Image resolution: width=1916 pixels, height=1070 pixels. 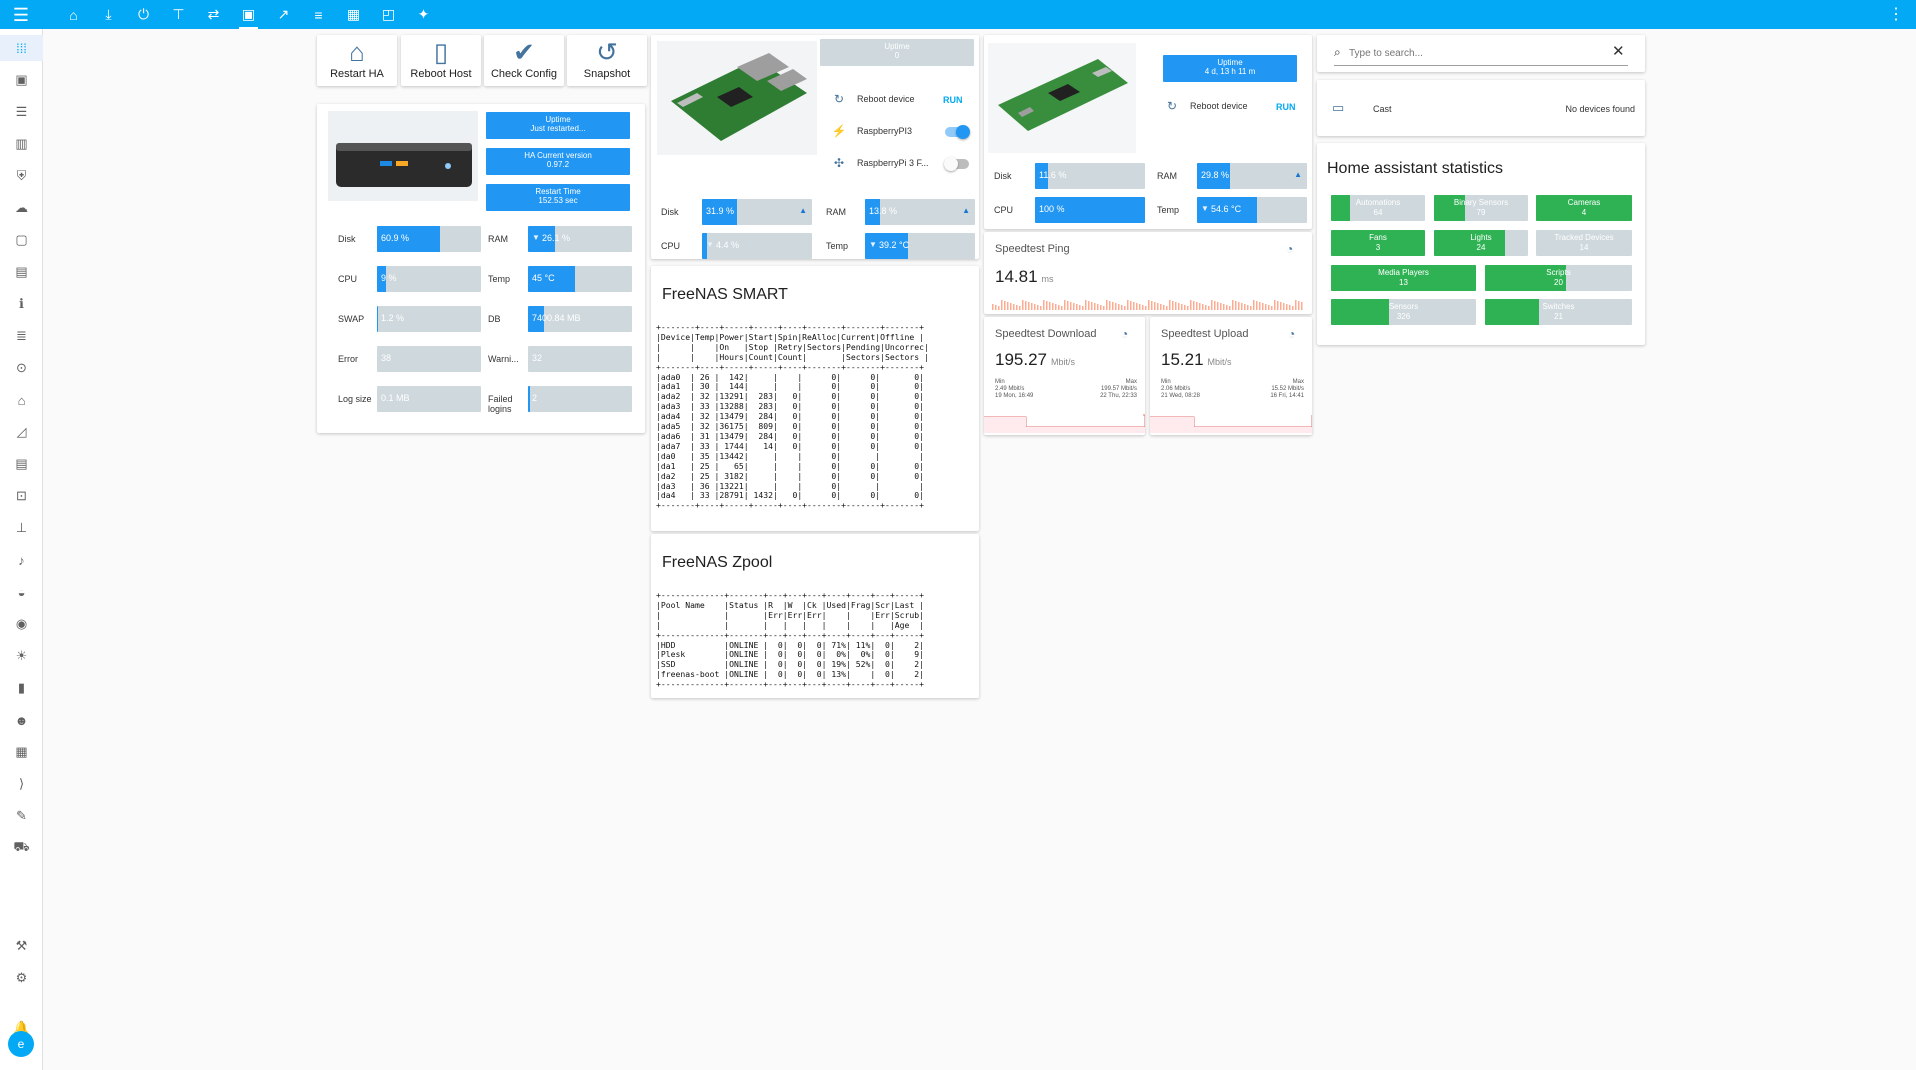 I want to click on rpi3-toggle, so click(x=957, y=132).